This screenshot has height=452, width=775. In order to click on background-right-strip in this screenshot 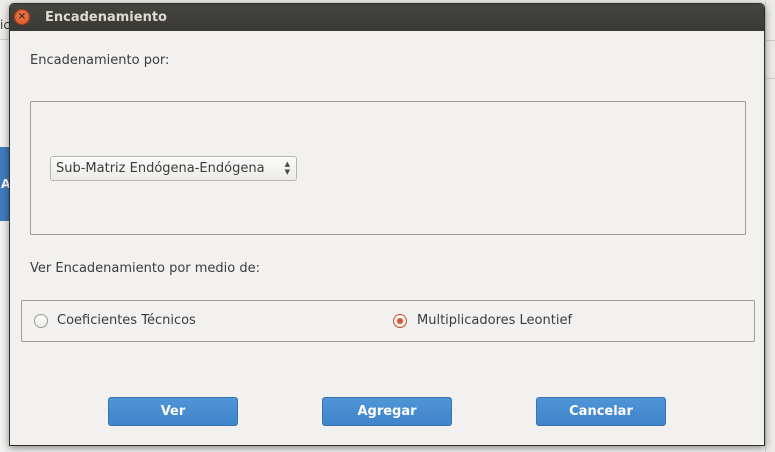, I will do `click(770, 226)`.